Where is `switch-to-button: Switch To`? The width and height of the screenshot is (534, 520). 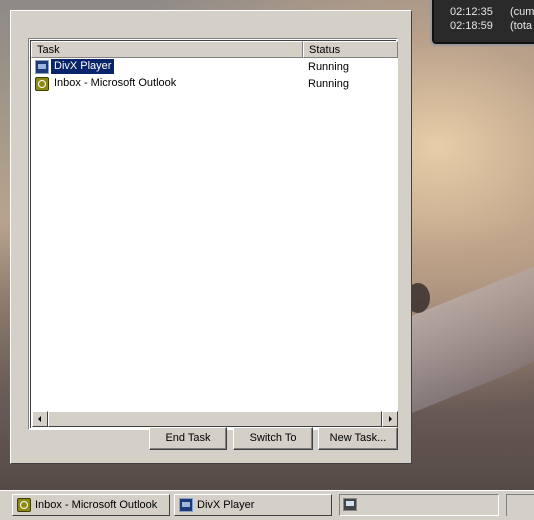
switch-to-button: Switch To is located at coordinates (273, 438).